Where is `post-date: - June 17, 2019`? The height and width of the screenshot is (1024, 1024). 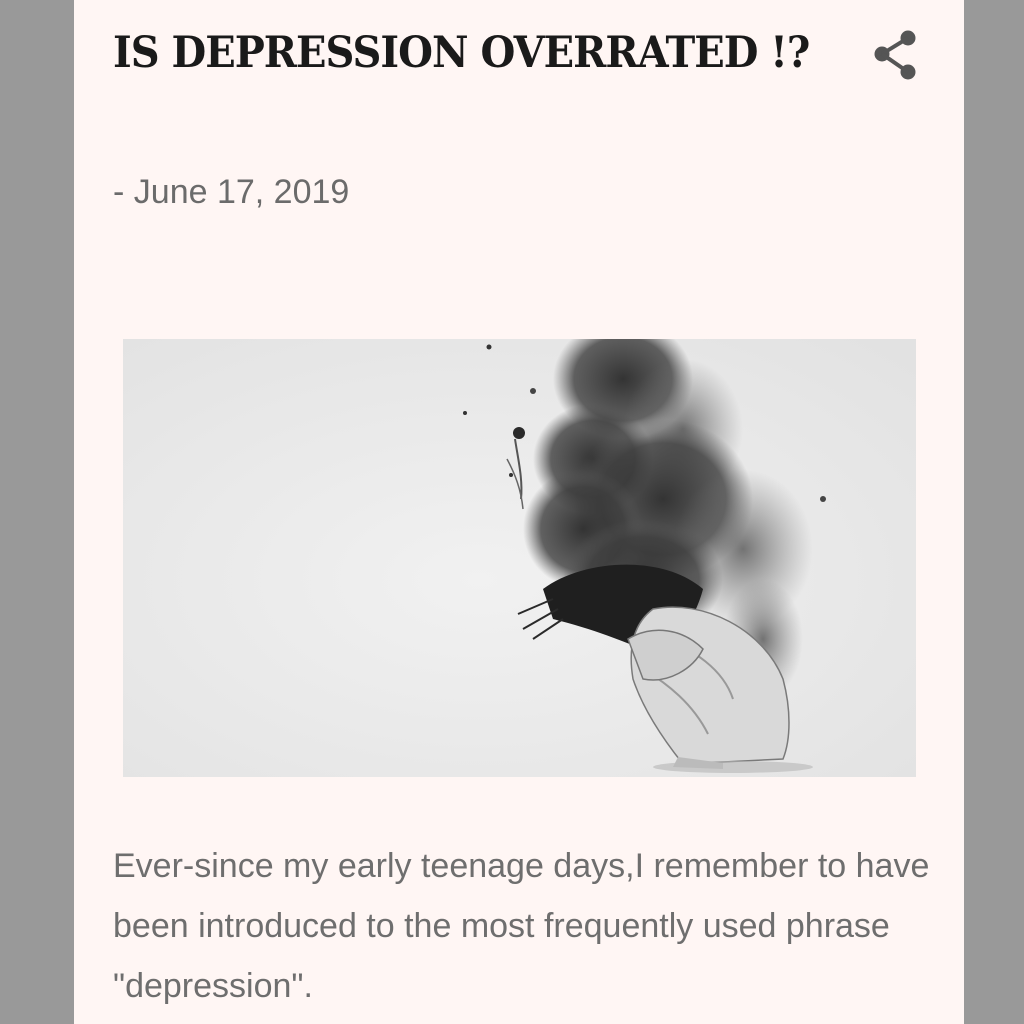
post-date: - June 17, 2019 is located at coordinates (231, 192).